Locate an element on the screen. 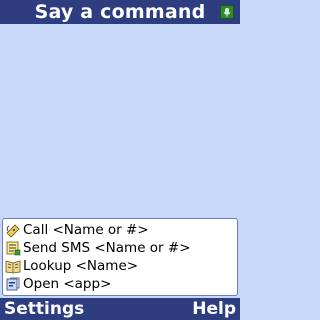 This screenshot has width=320, height=320. command-label: Call <Name or #> is located at coordinates (86, 230).